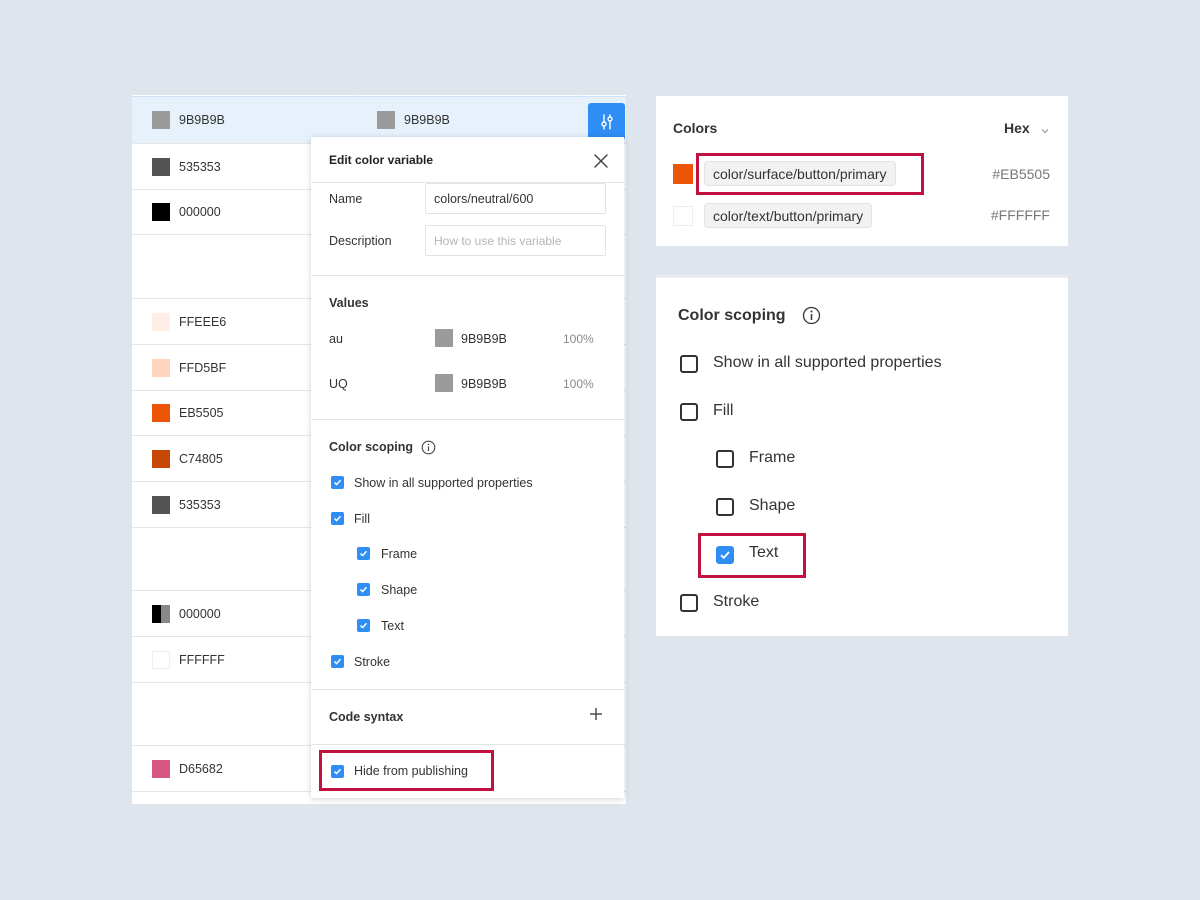 The image size is (1200, 900). I want to click on value-cell: C74805, so click(177, 458).